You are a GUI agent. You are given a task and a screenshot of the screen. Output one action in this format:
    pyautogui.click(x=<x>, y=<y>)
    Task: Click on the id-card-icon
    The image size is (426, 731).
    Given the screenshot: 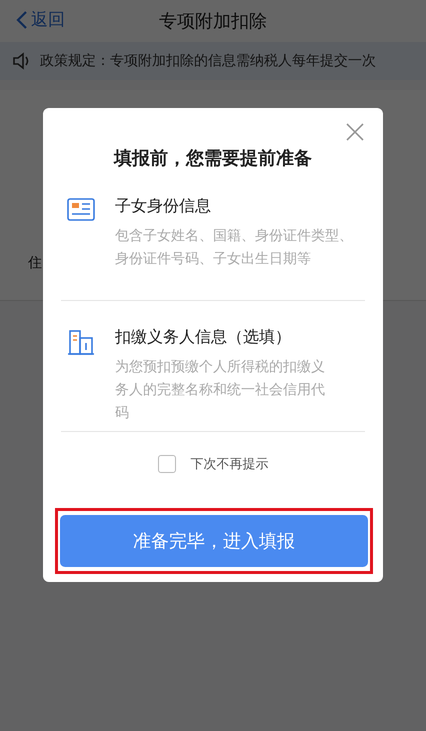 What is the action you would take?
    pyautogui.click(x=81, y=210)
    